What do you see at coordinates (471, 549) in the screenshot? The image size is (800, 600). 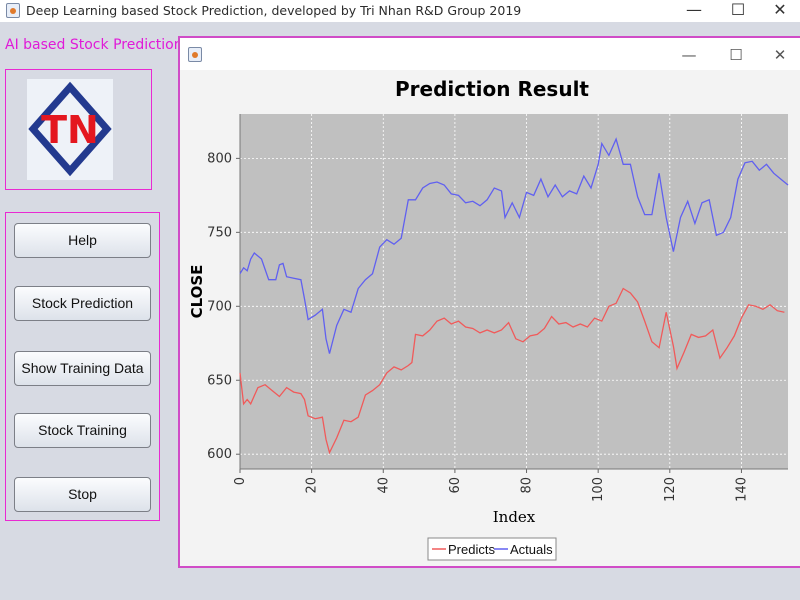 I see `legend-label-predicts: Predicts` at bounding box center [471, 549].